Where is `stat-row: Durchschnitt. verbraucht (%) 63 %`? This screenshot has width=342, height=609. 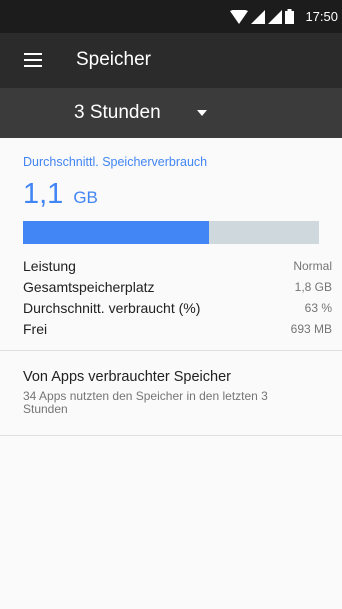
stat-row: Durchschnitt. verbraucht (%) 63 % is located at coordinates (177, 307).